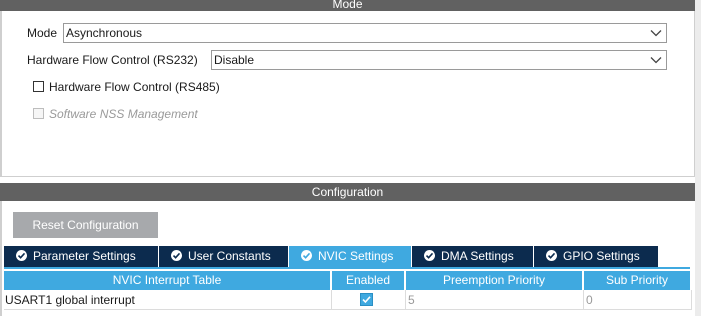 Image resolution: width=701 pixels, height=316 pixels. Describe the element at coordinates (85, 225) in the screenshot. I see `reset-configuration-button: Reset Configuration` at that location.